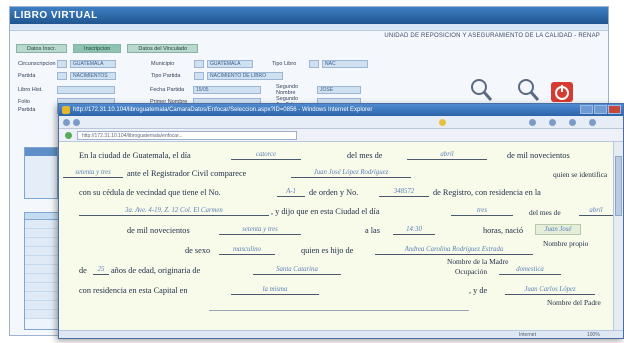  I want to click on field-label: Libro Hist., so click(30, 90).